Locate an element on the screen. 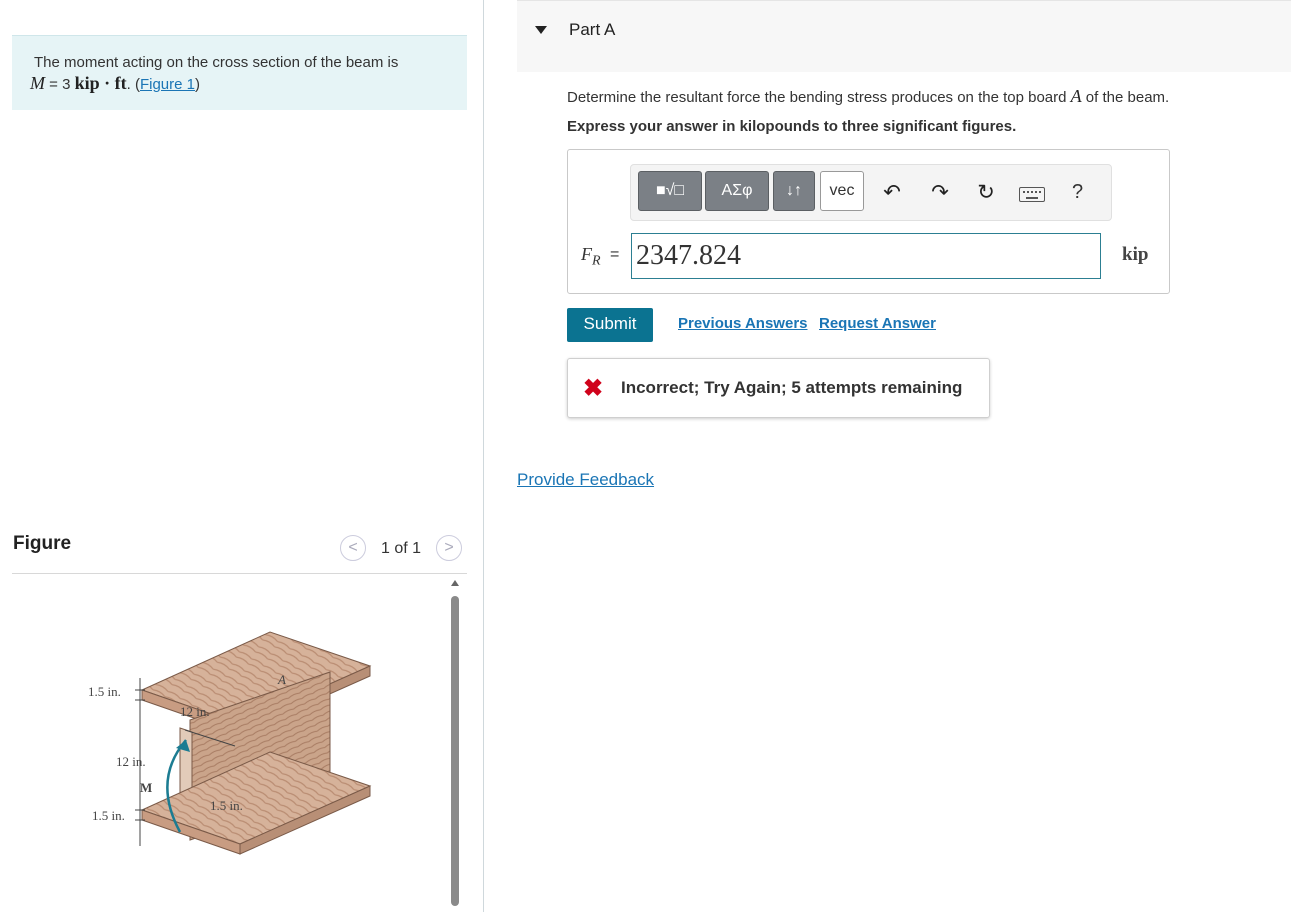 The image size is (1291, 912). figure-link: Figure 1 is located at coordinates (167, 84).